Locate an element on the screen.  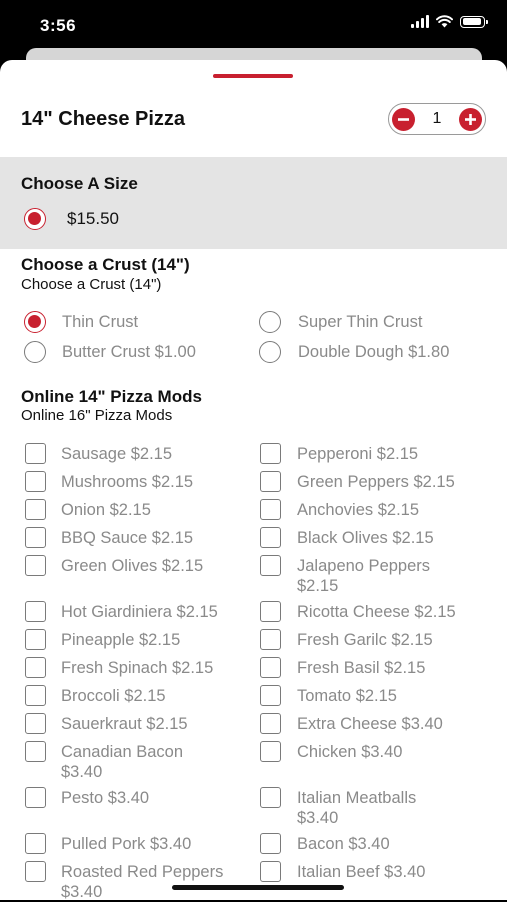
mods-section-subtitle: Online 16" Pizza Mods is located at coordinates (97, 415).